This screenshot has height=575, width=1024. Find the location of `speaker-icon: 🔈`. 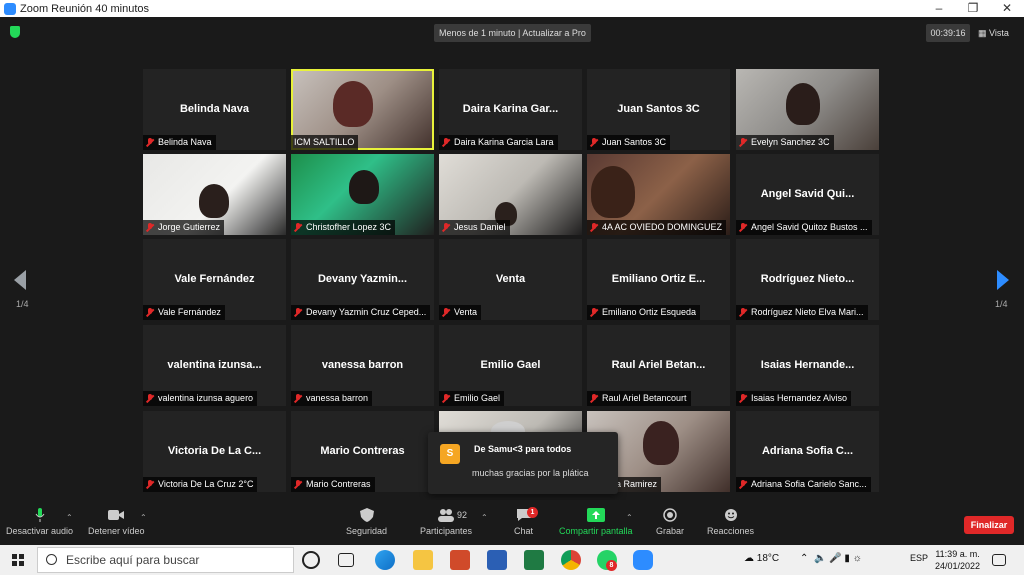

speaker-icon: 🔈 is located at coordinates (820, 558).